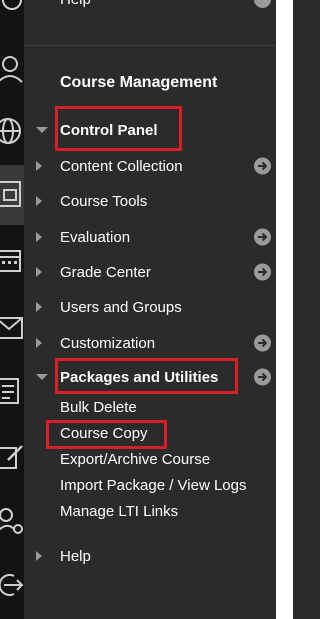  Describe the element at coordinates (104, 201) in the screenshot. I see `menu-item-label: Course Tools` at that location.